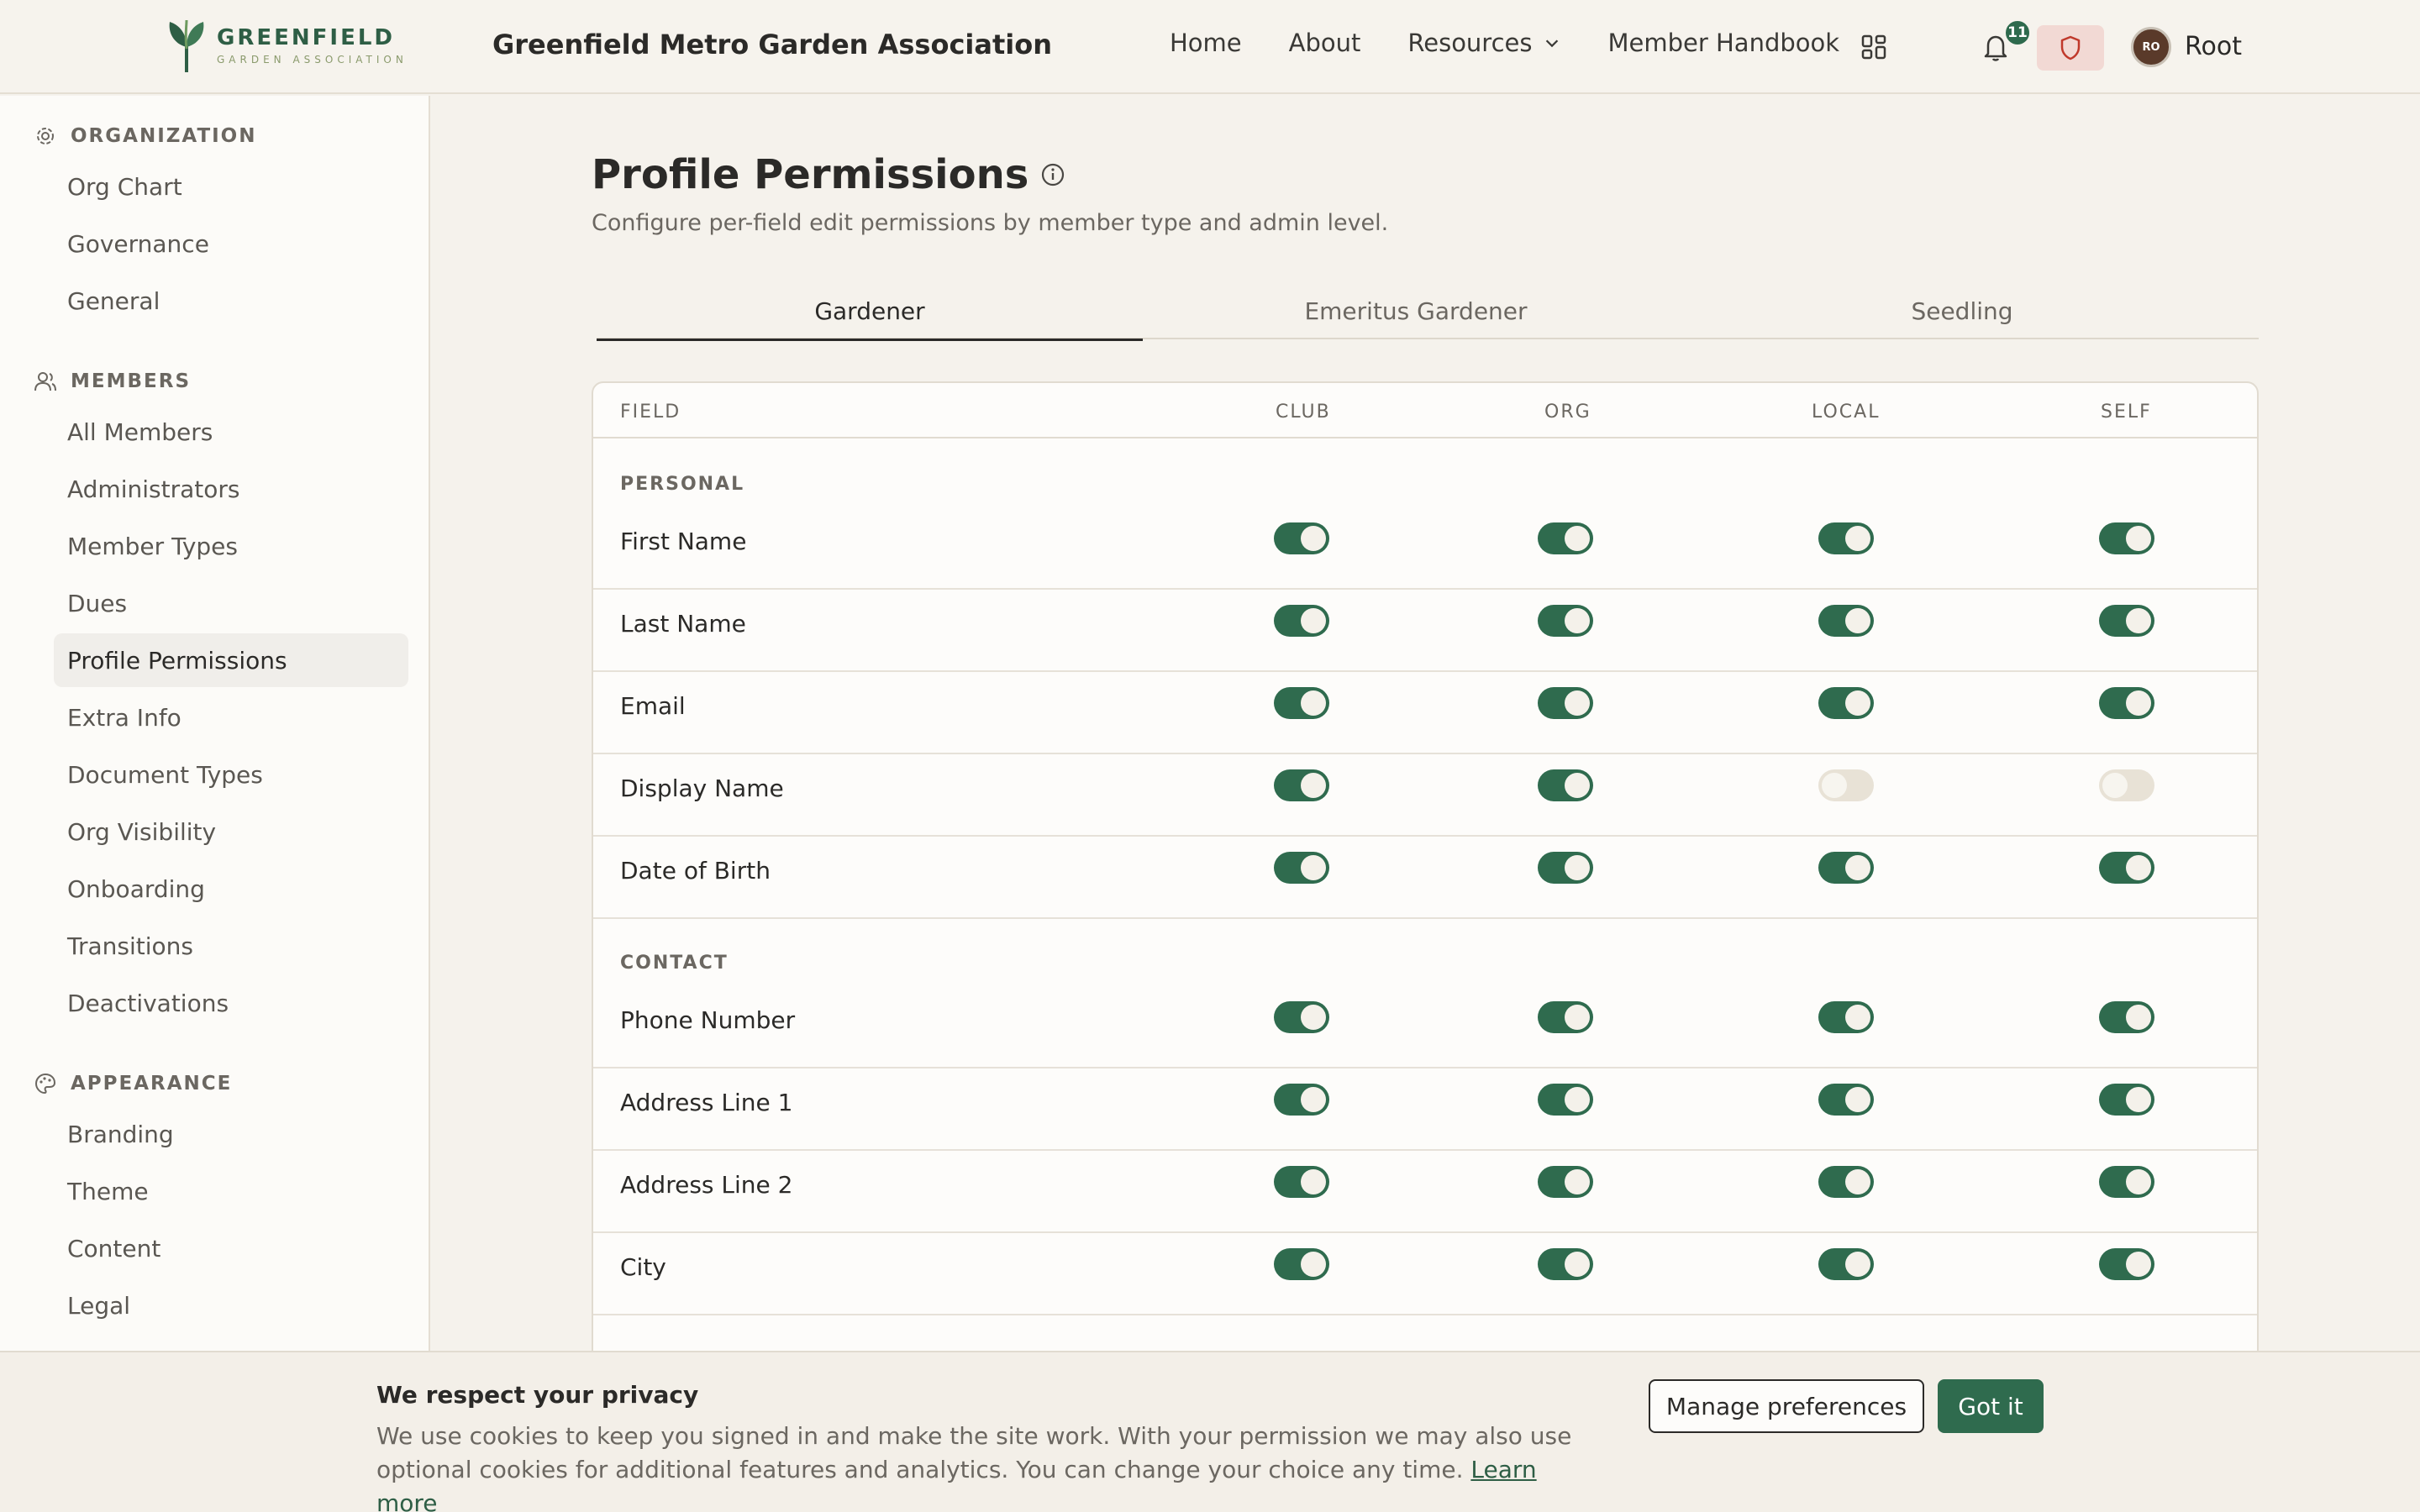  What do you see at coordinates (1206, 43) in the screenshot?
I see `nav-home: Home` at bounding box center [1206, 43].